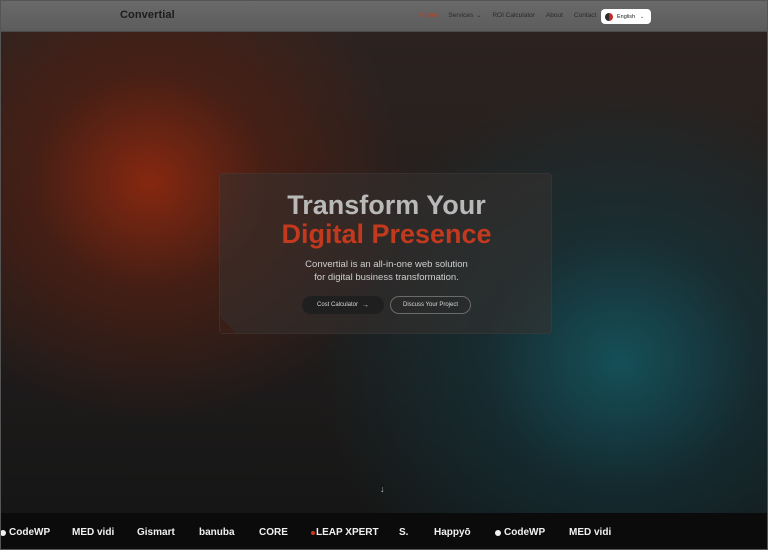 The height and width of the screenshot is (550, 768). I want to click on logo-label: S., so click(404, 532).